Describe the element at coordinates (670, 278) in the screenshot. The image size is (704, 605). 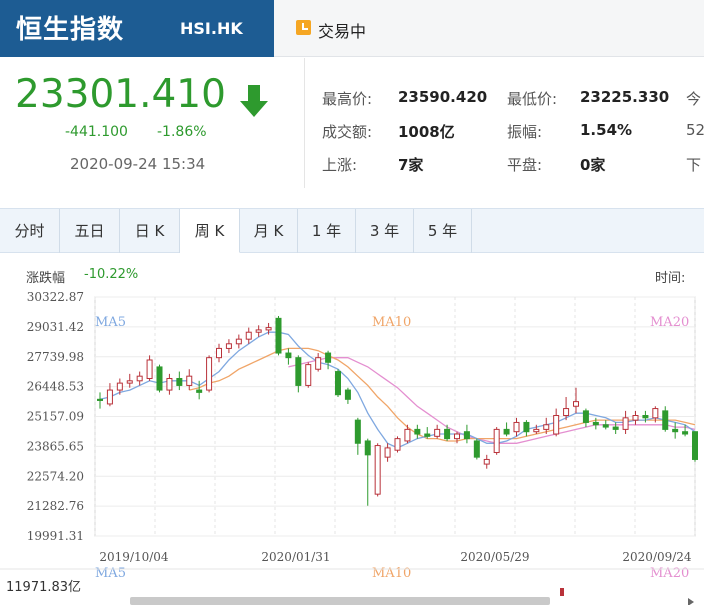
I see `time-label: 时间:` at that location.